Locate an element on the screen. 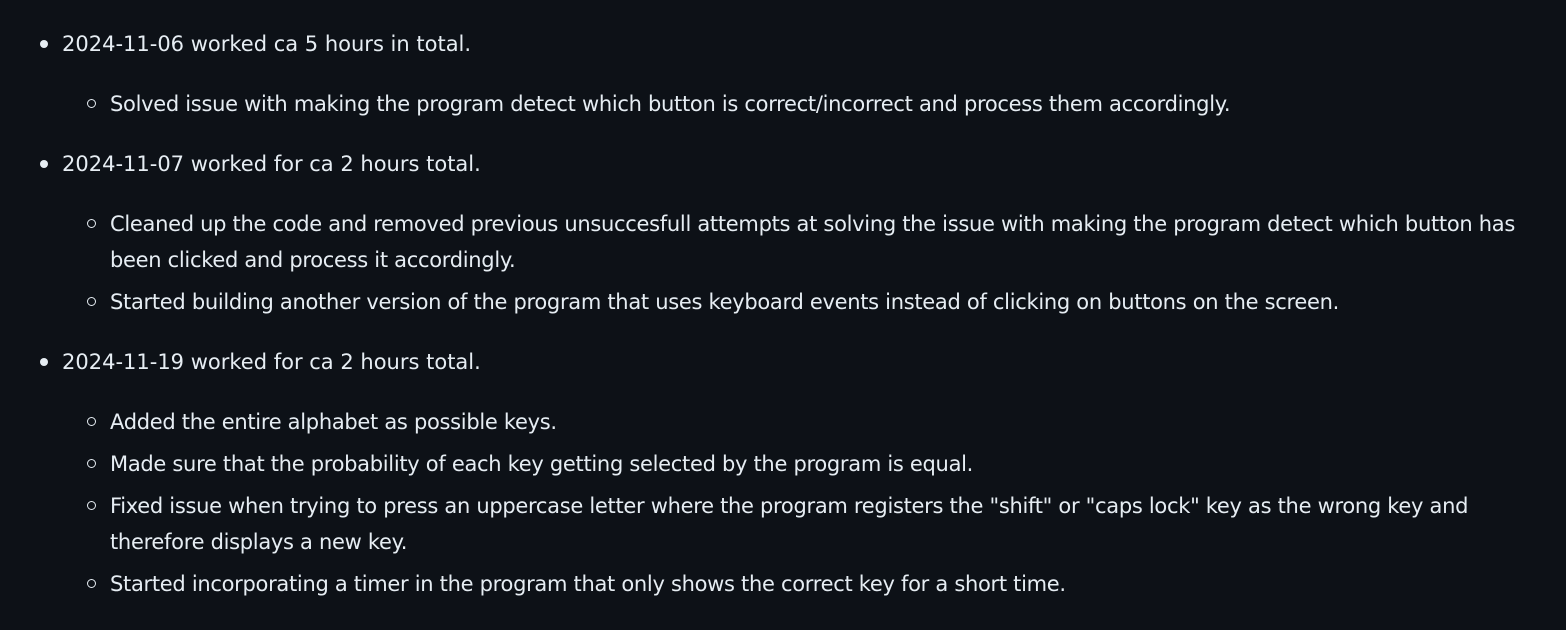 This screenshot has height=630, width=1566. log-entry-heading: 2024-11-19 worked for ca 2 hours total. is located at coordinates (271, 362).